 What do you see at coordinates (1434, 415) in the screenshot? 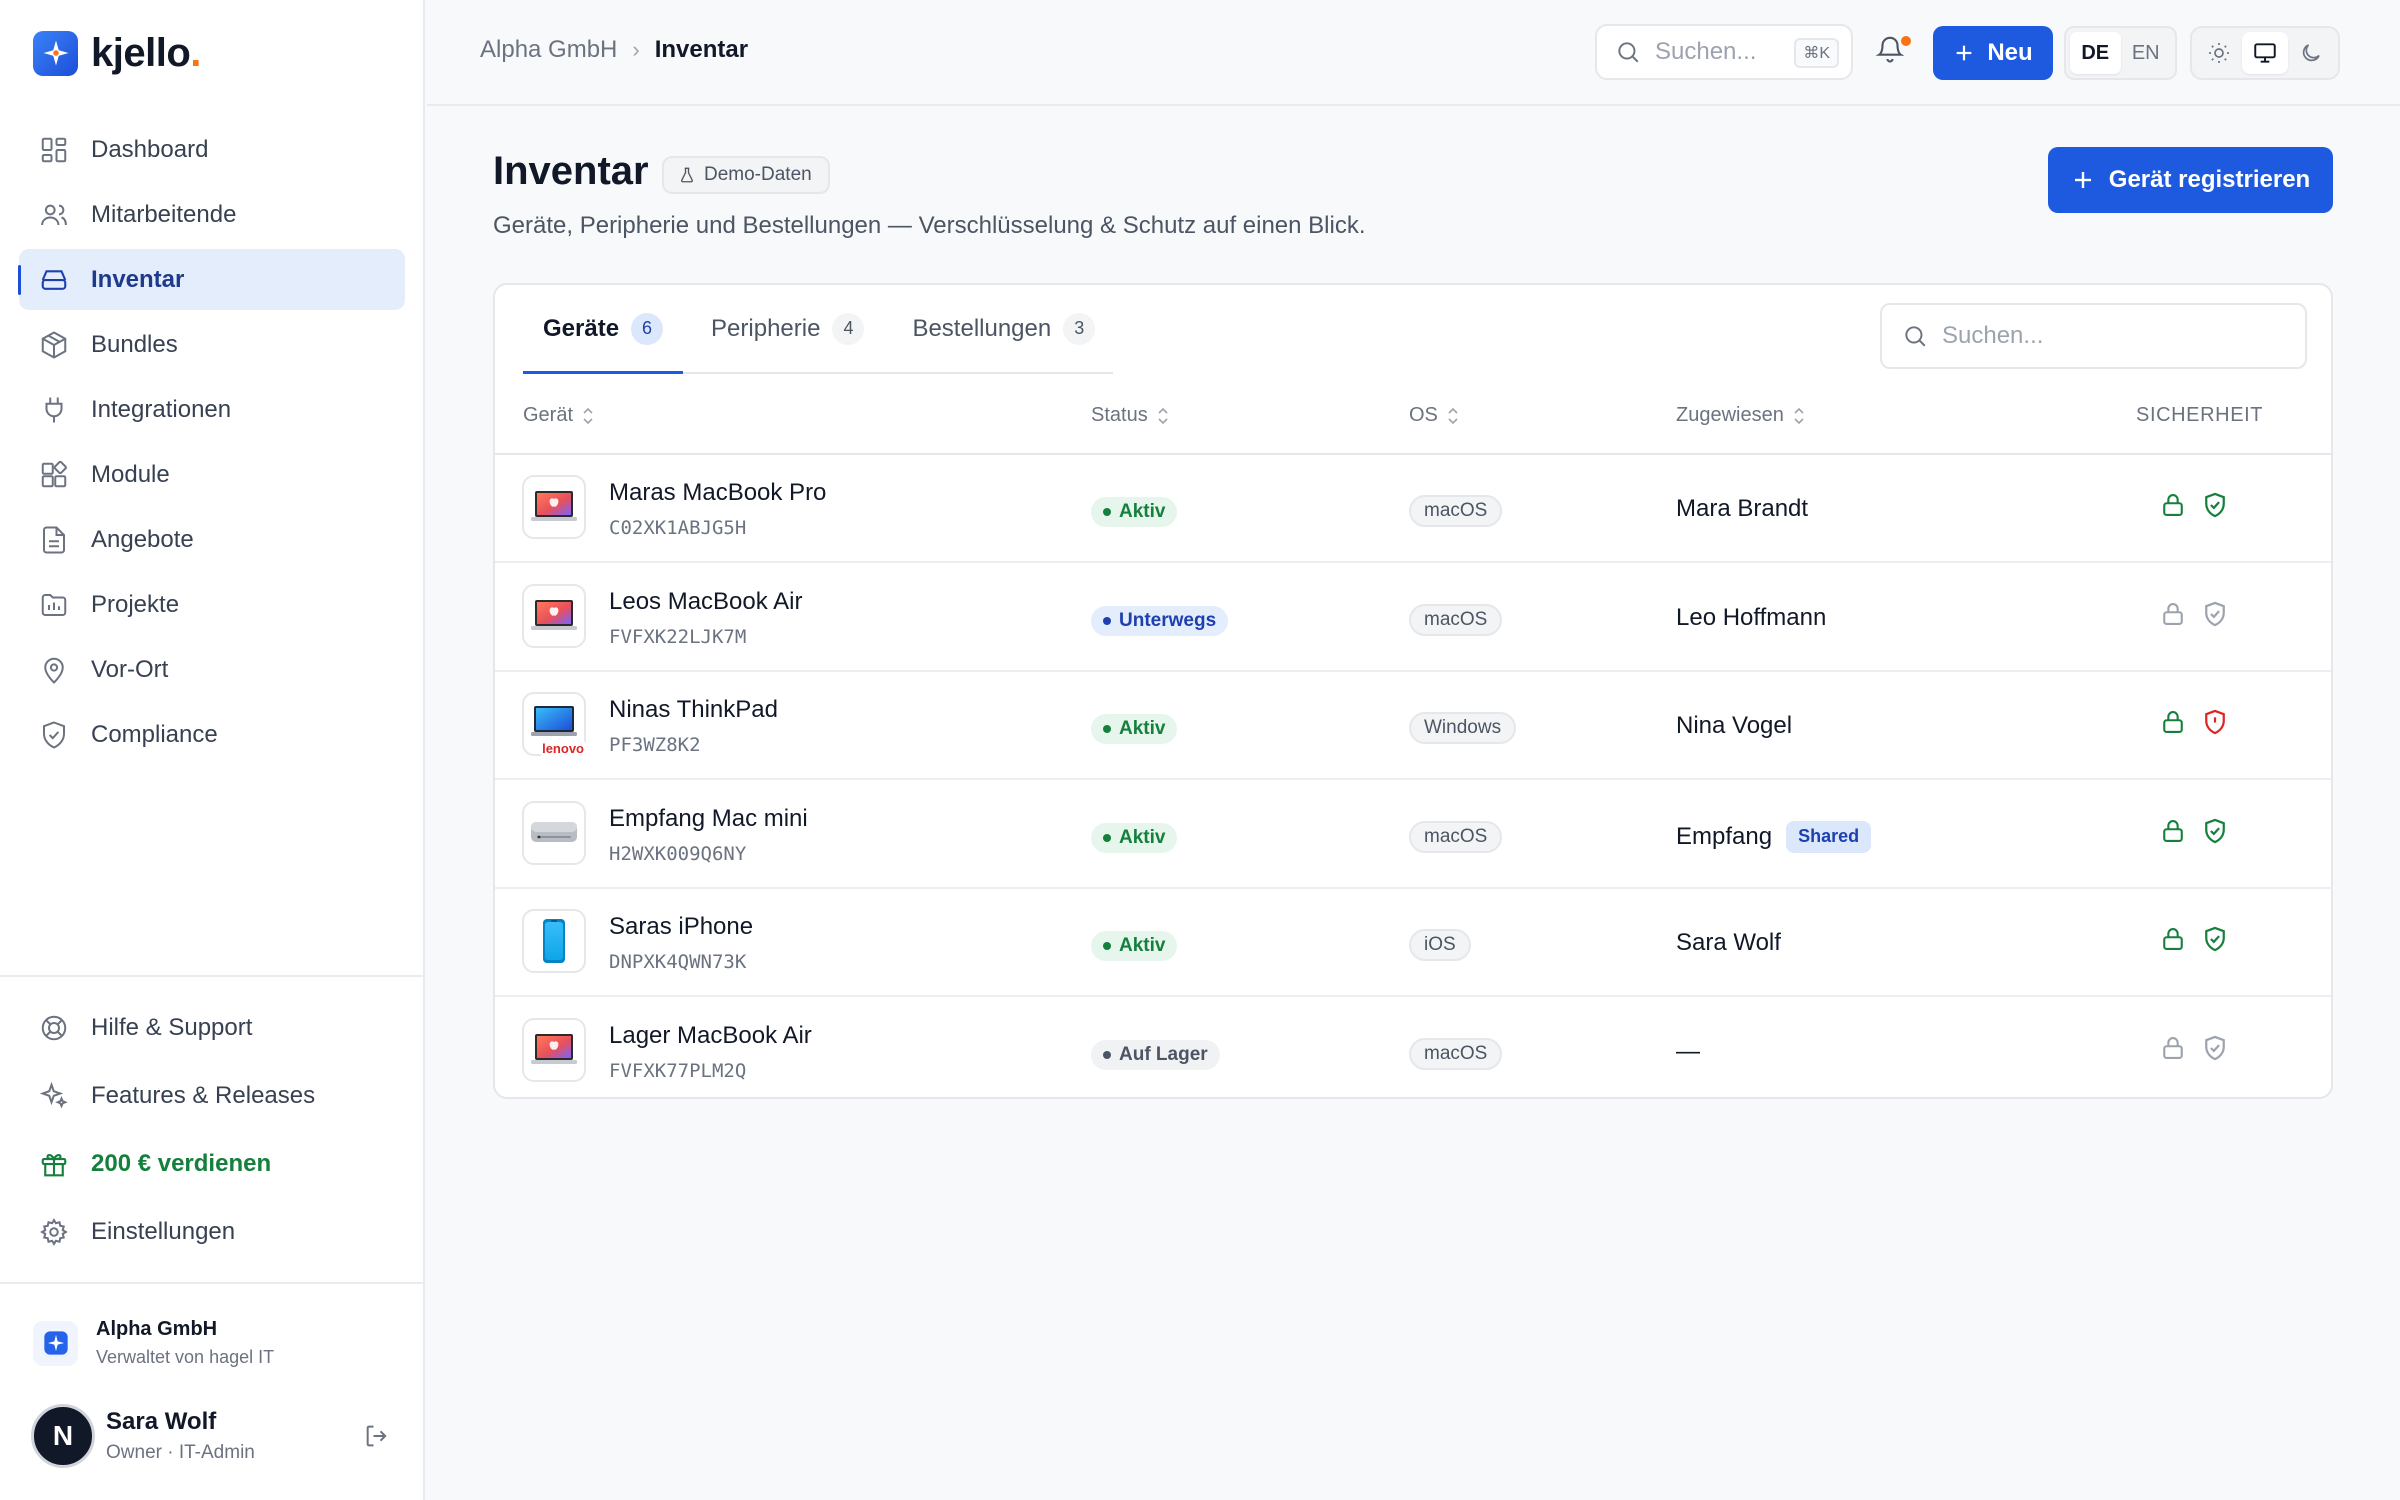
I see `column-header-os: OS` at bounding box center [1434, 415].